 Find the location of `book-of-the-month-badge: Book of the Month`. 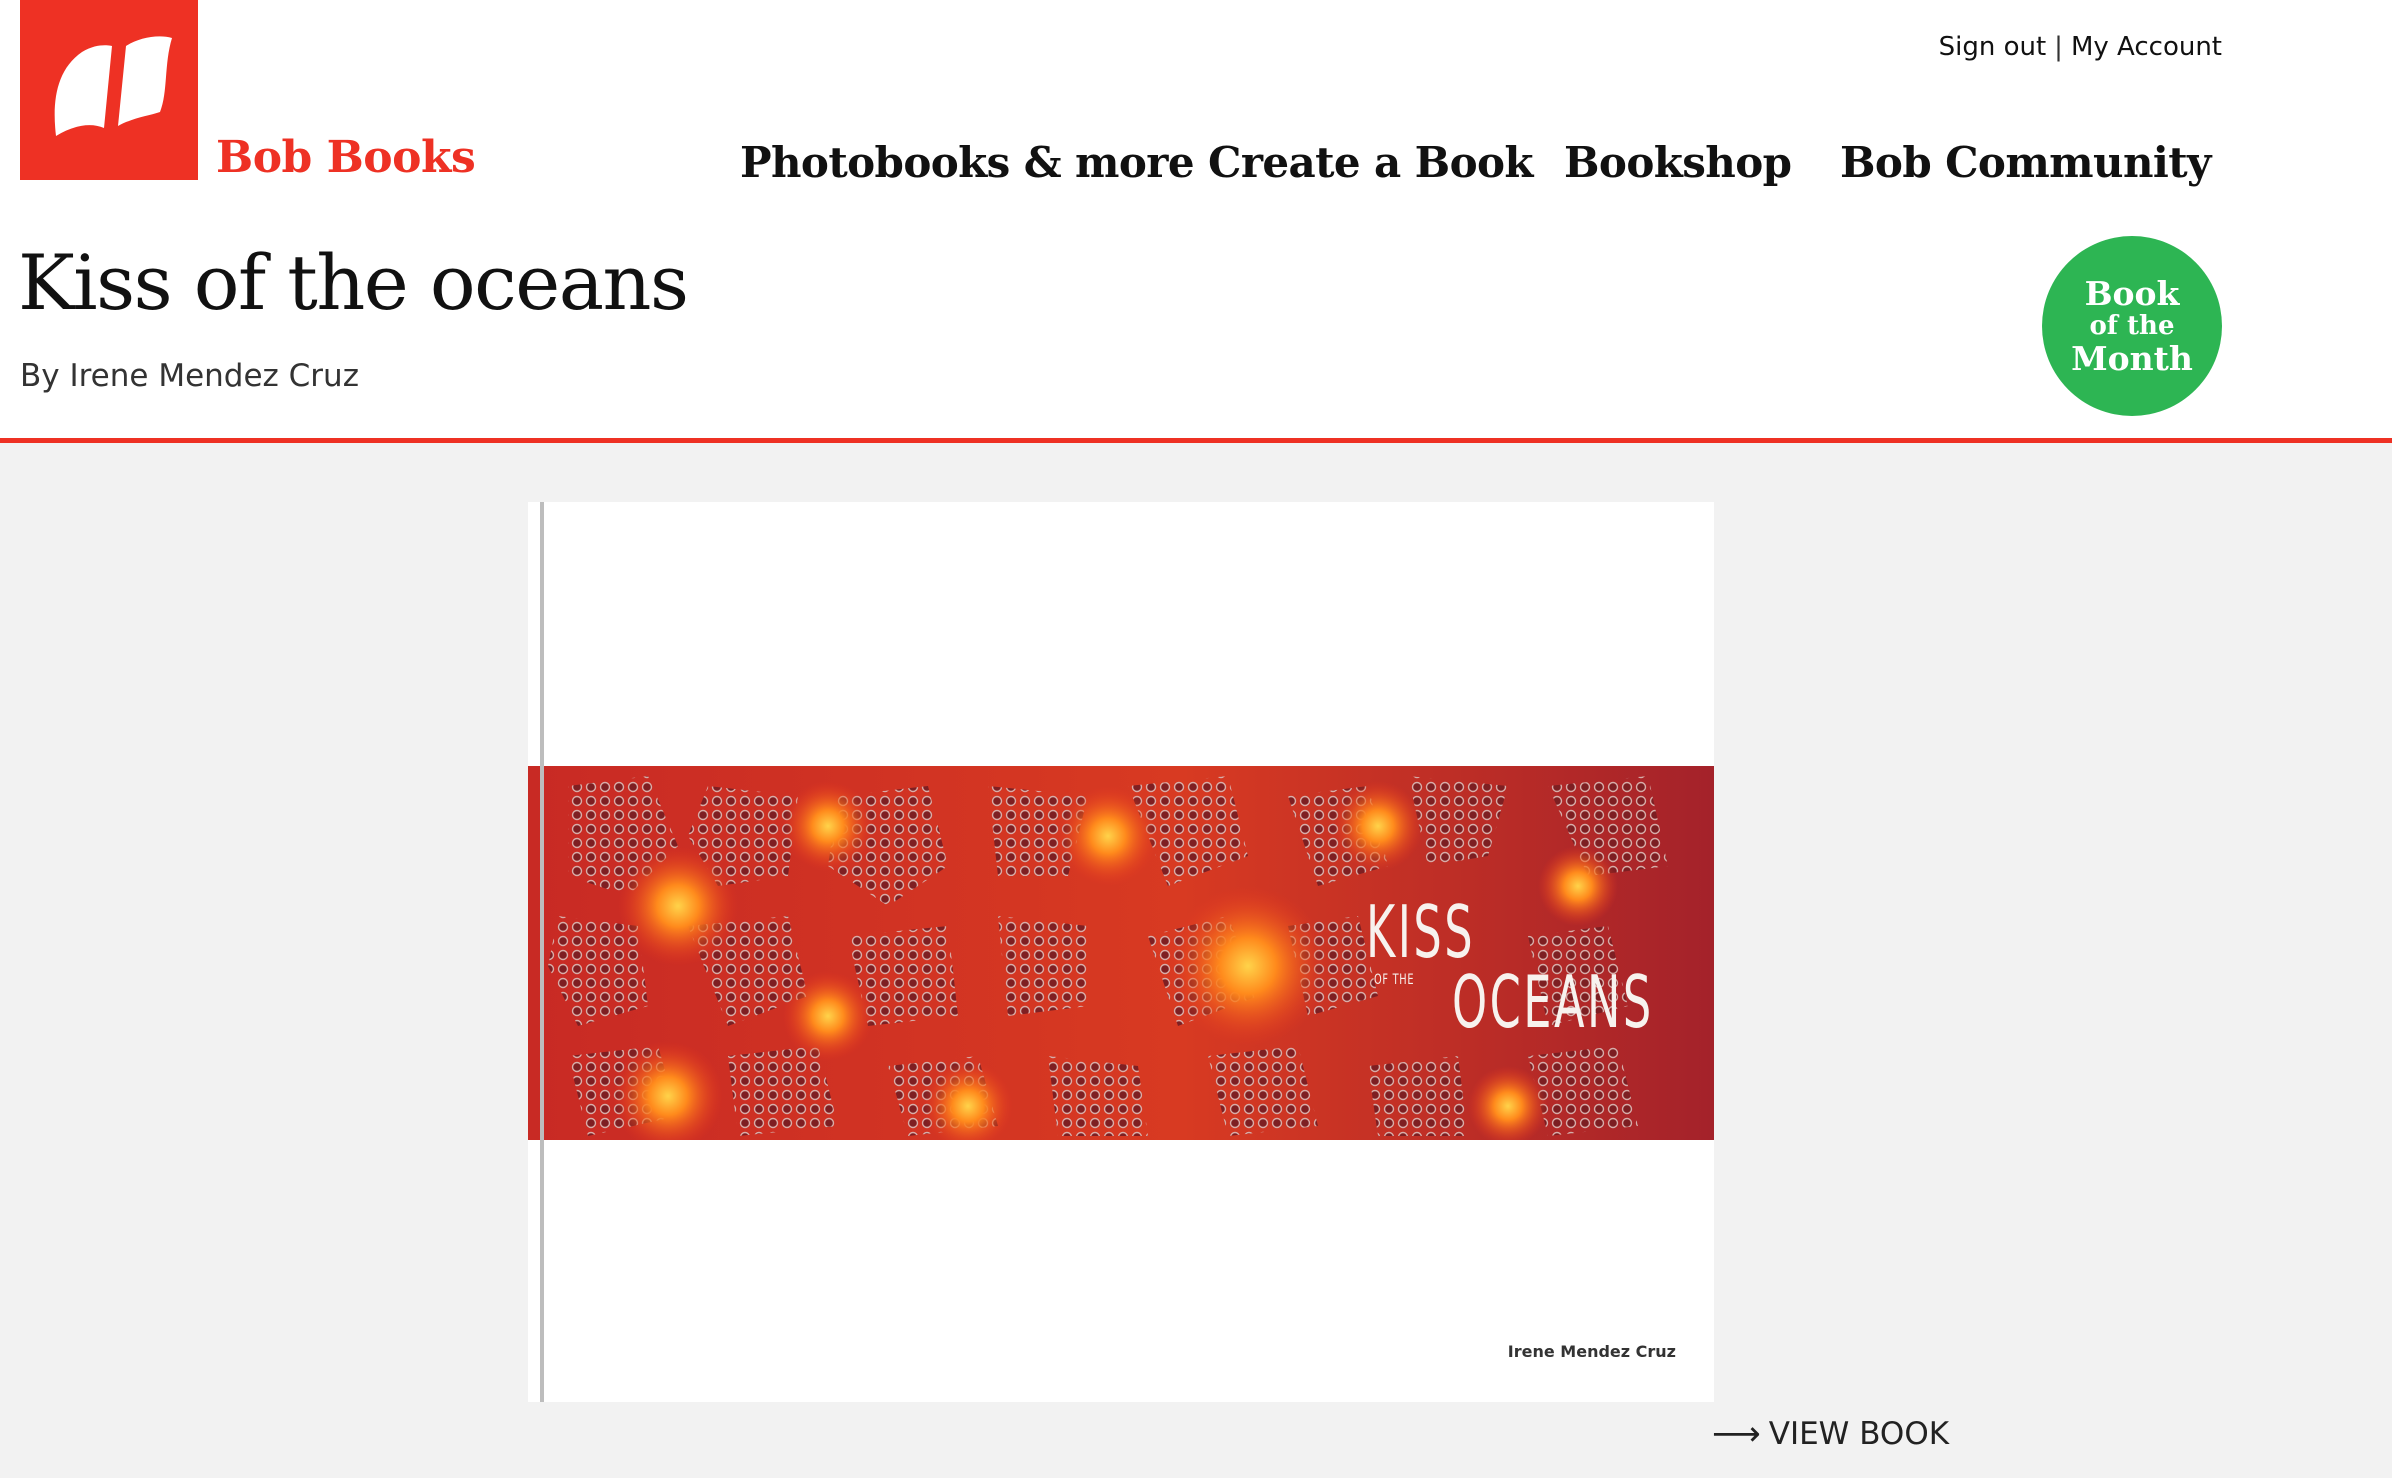

book-of-the-month-badge: Book of the Month is located at coordinates (2132, 326).